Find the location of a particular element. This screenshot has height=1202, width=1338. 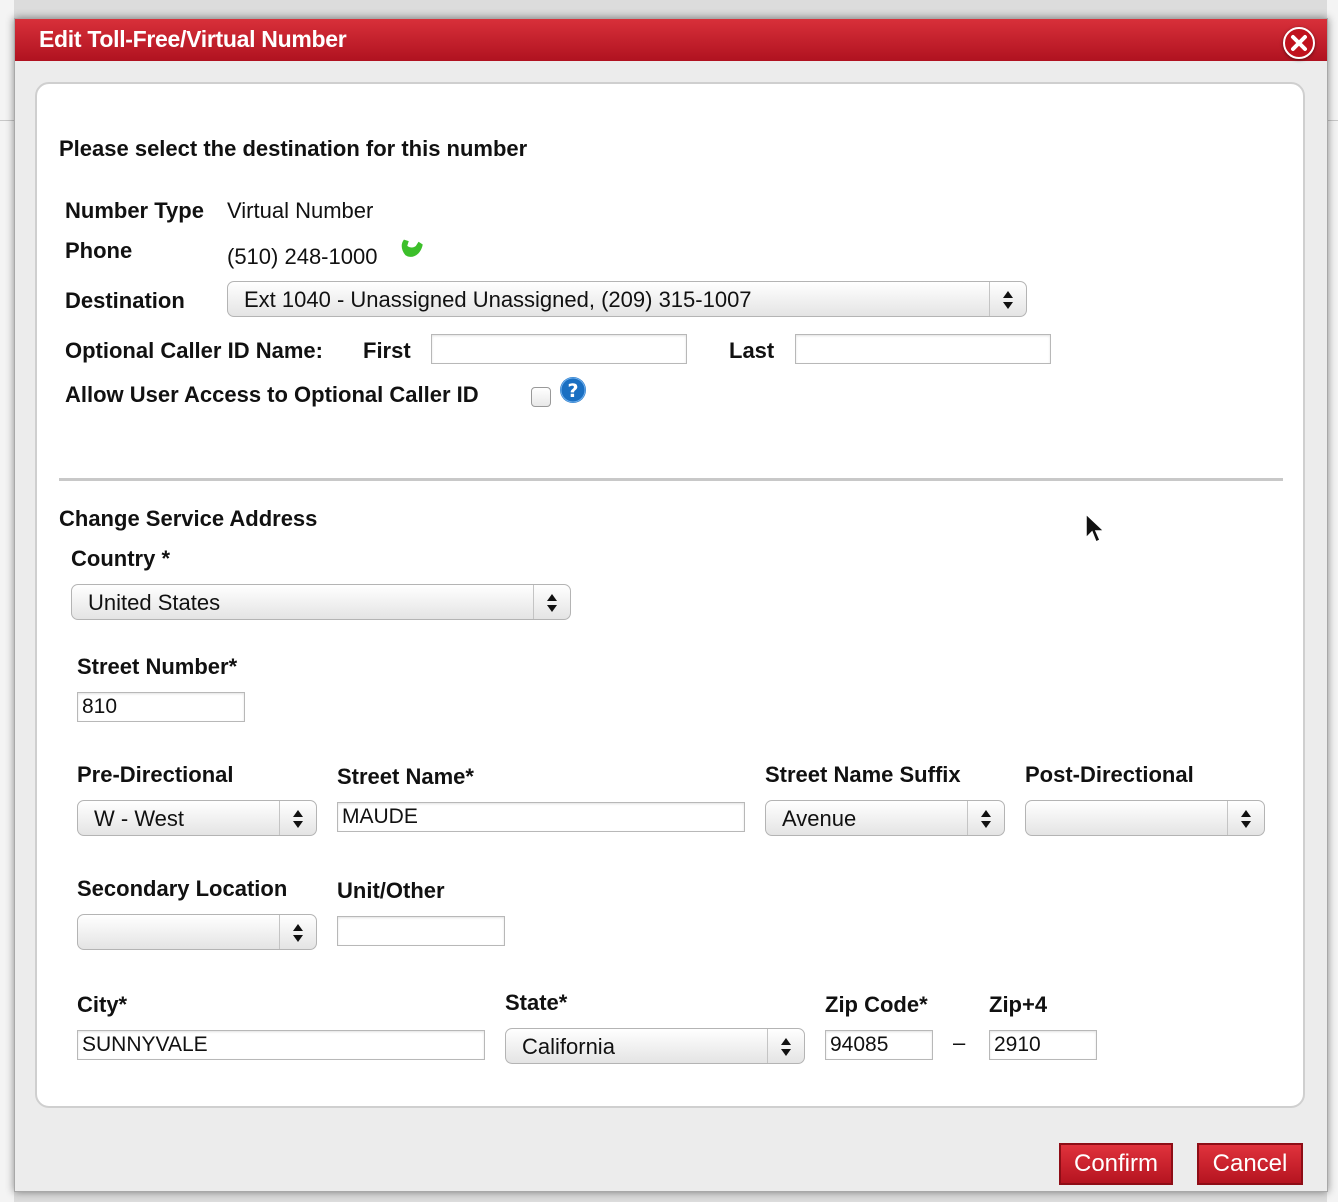

unit-other-label: Unit/Other is located at coordinates (391, 890).